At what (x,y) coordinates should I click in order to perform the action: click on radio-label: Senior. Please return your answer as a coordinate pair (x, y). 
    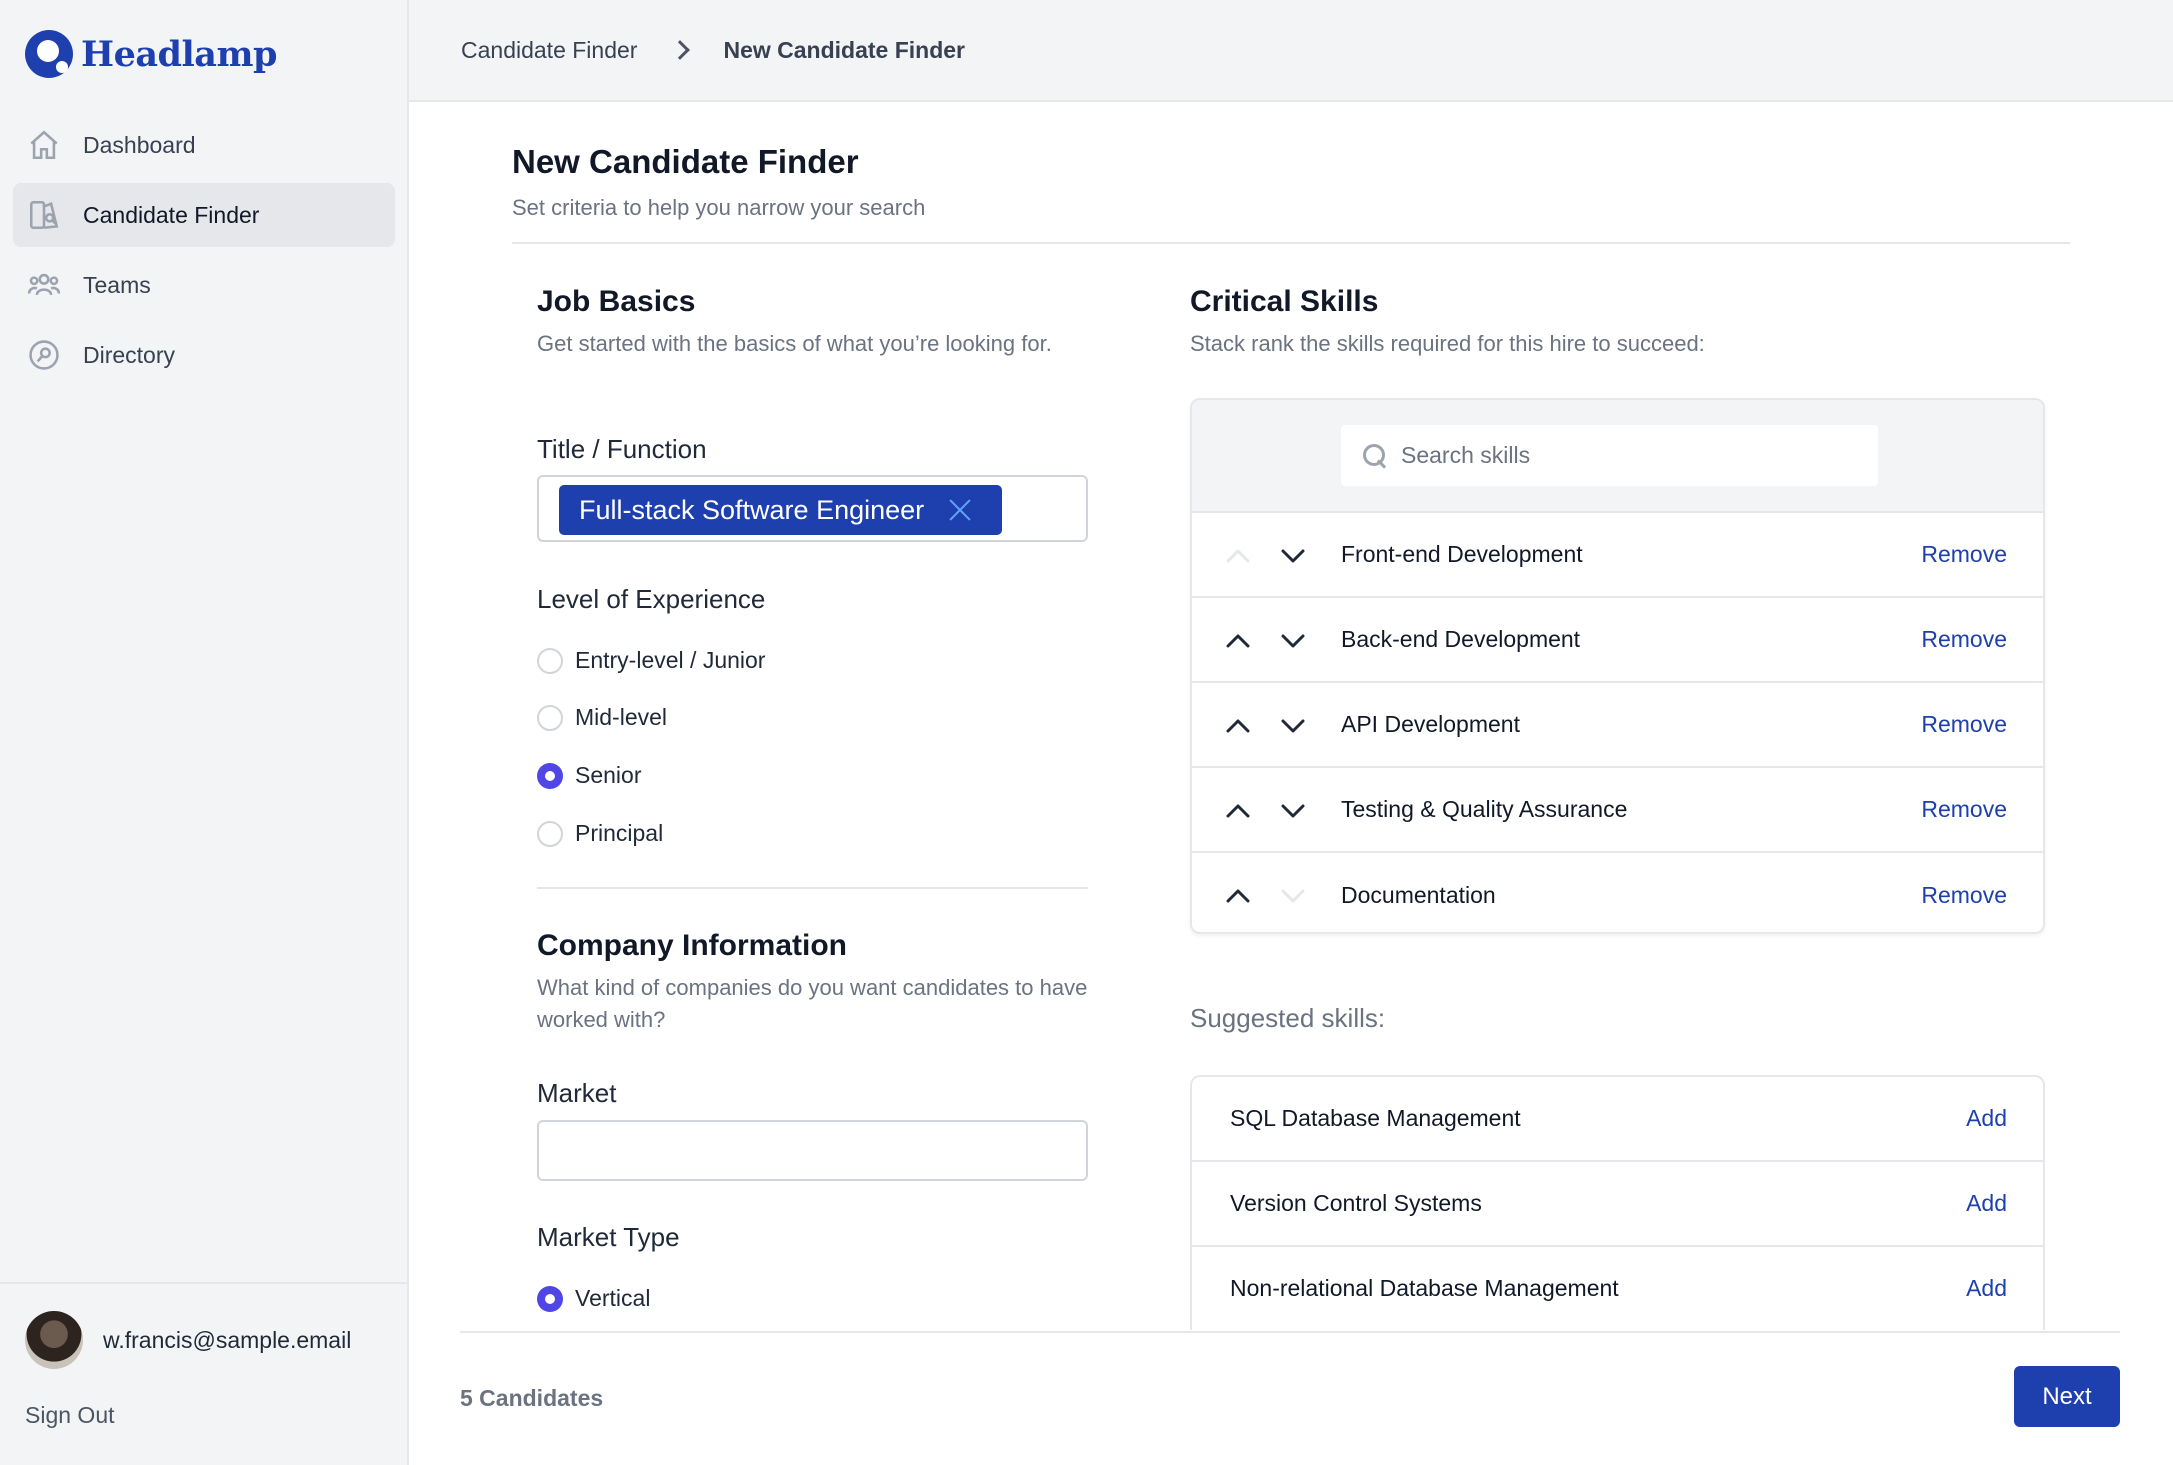
    Looking at the image, I should click on (608, 775).